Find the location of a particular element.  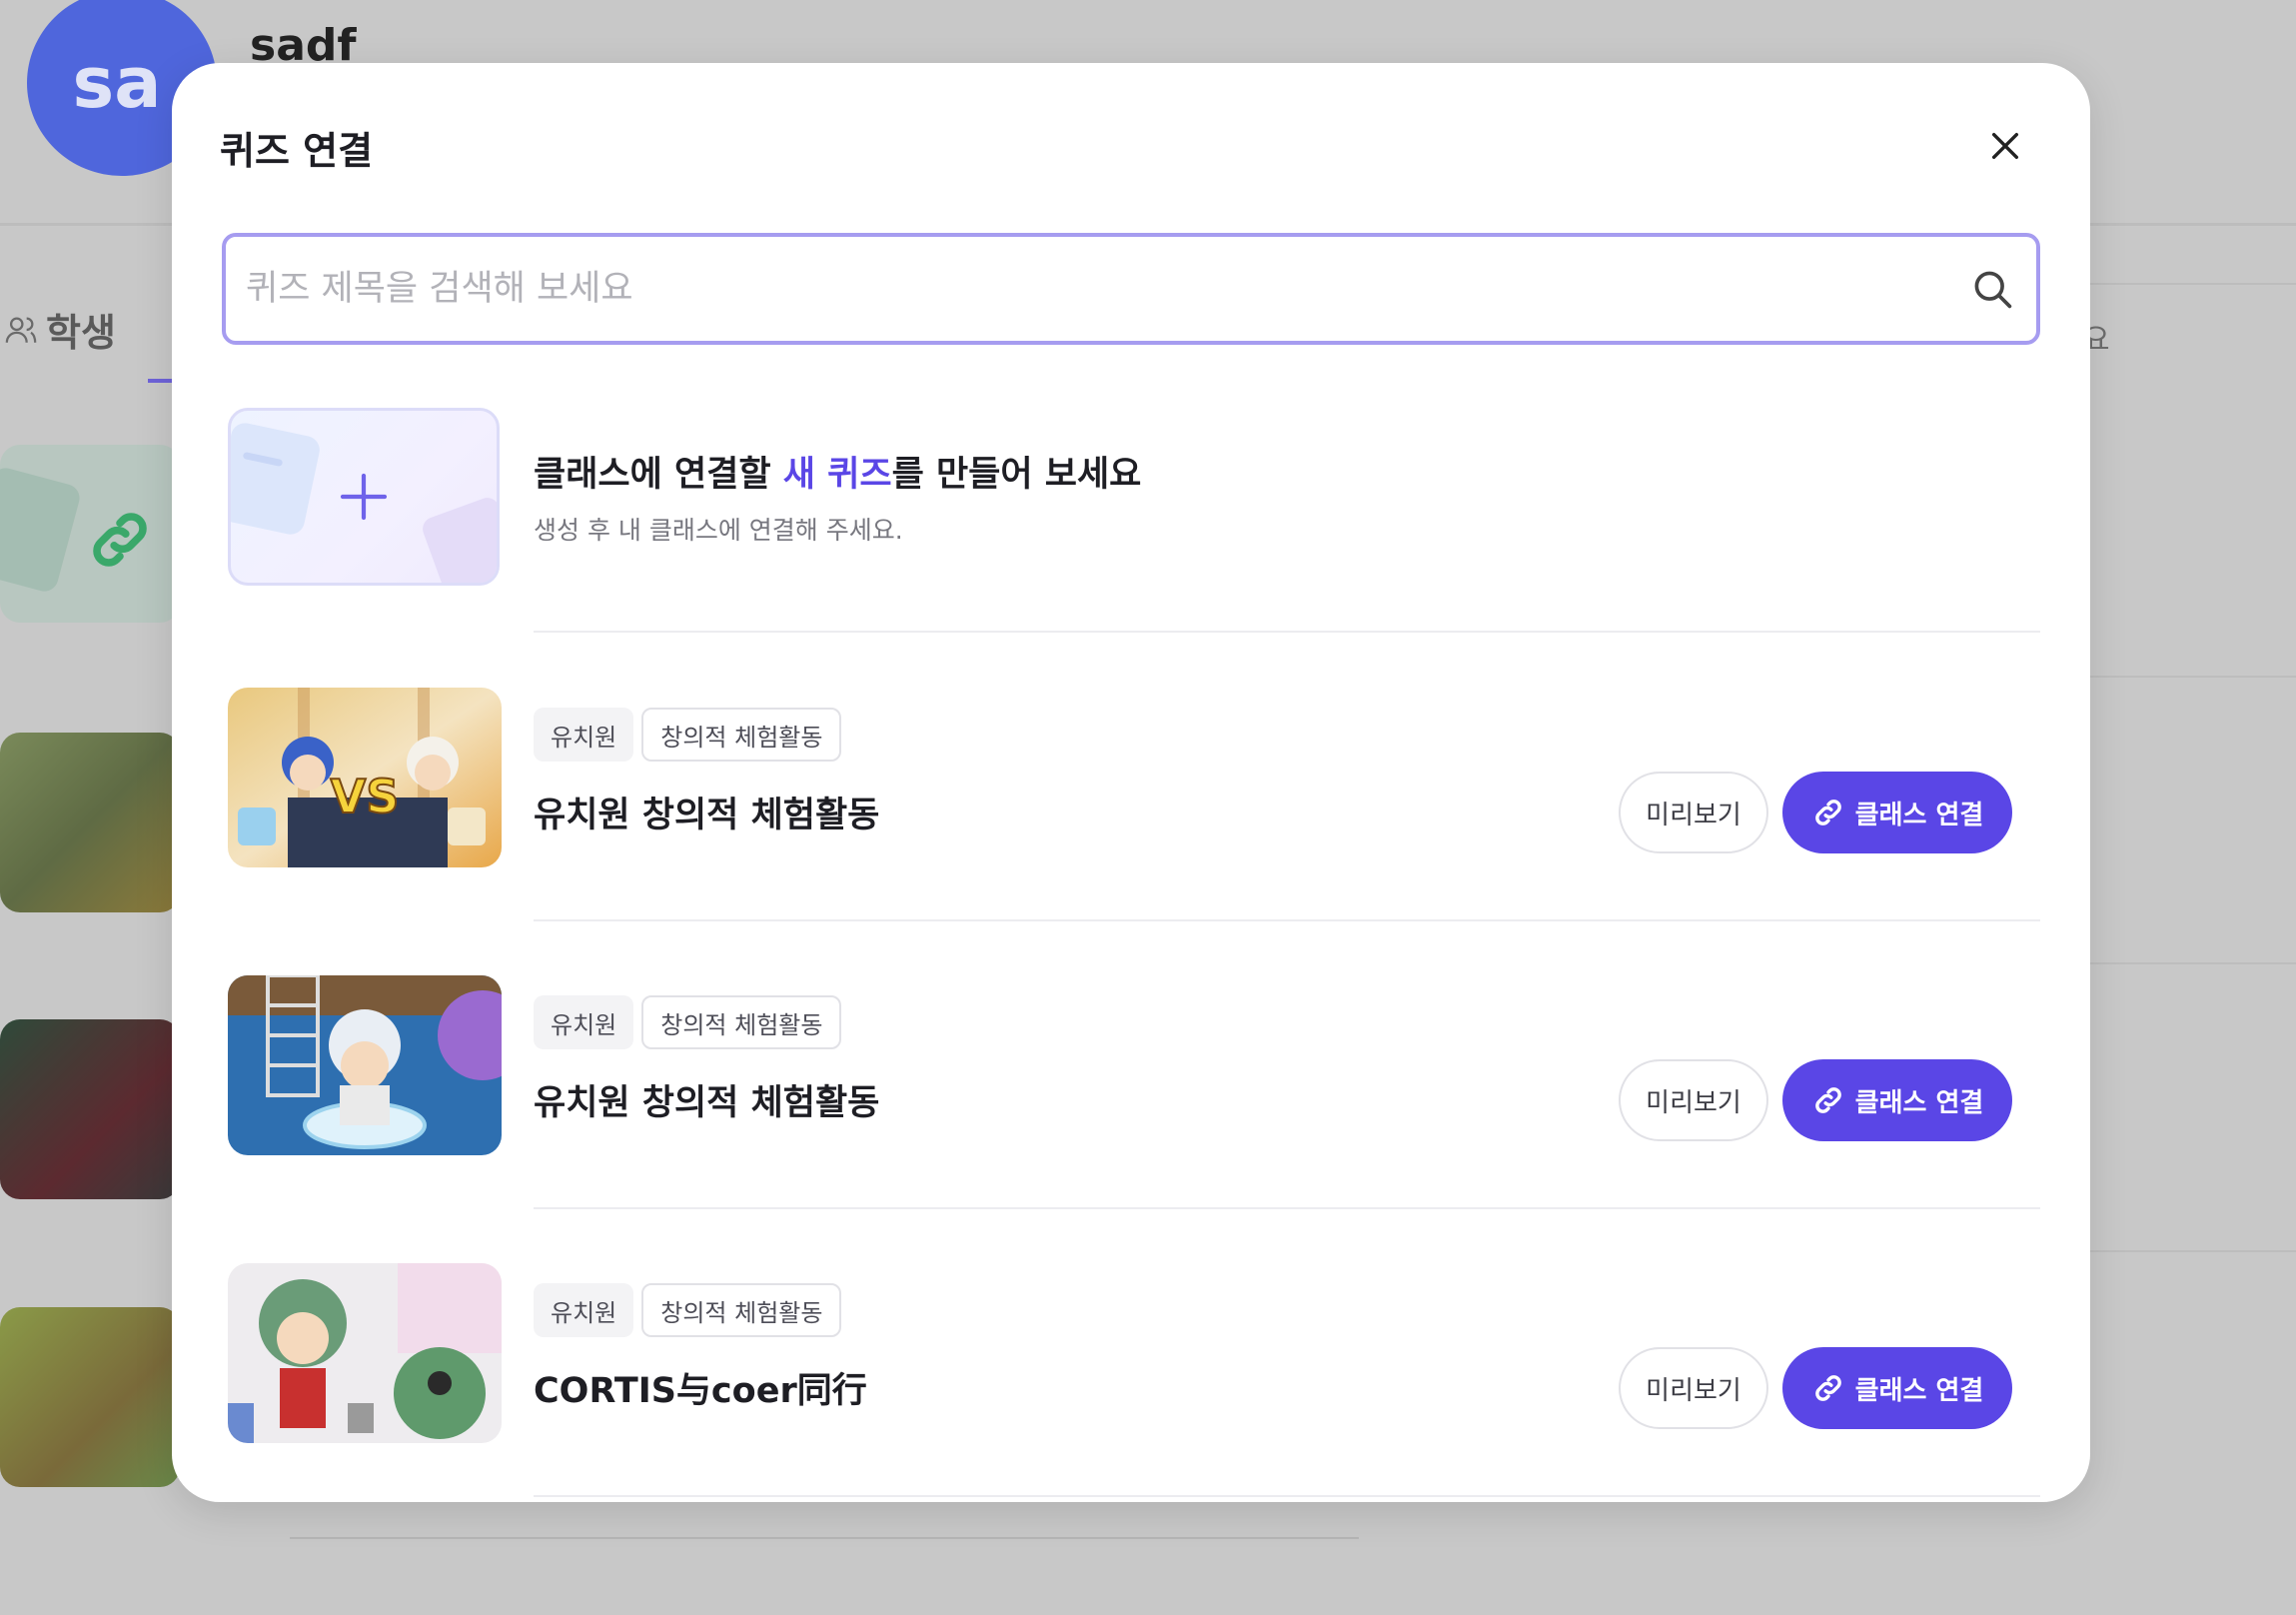

tab-student-label: 학생 is located at coordinates (81, 333).